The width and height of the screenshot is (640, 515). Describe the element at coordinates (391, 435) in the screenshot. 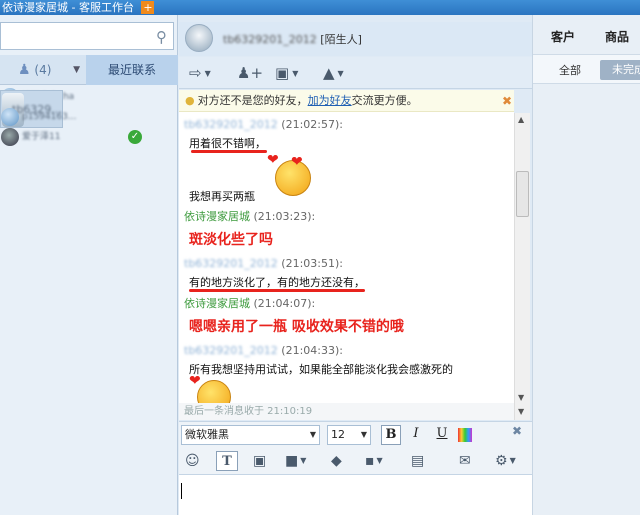

I see `bold-button: B` at that location.